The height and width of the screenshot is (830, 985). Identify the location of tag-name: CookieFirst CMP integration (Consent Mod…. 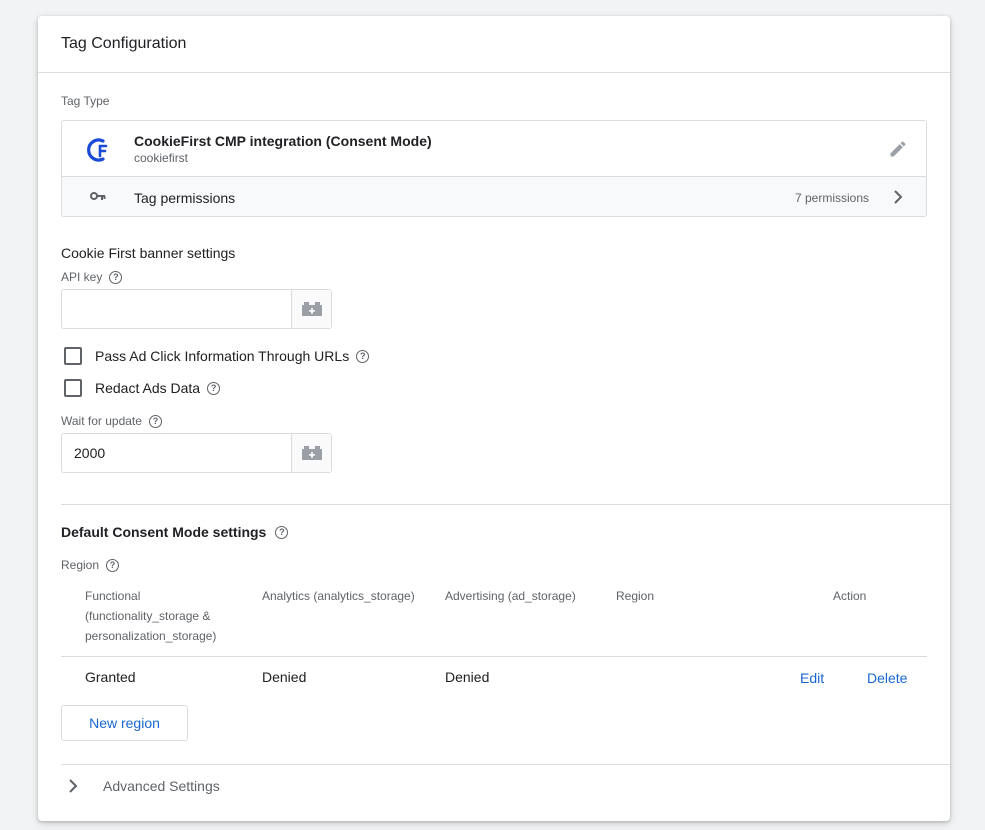
(283, 141).